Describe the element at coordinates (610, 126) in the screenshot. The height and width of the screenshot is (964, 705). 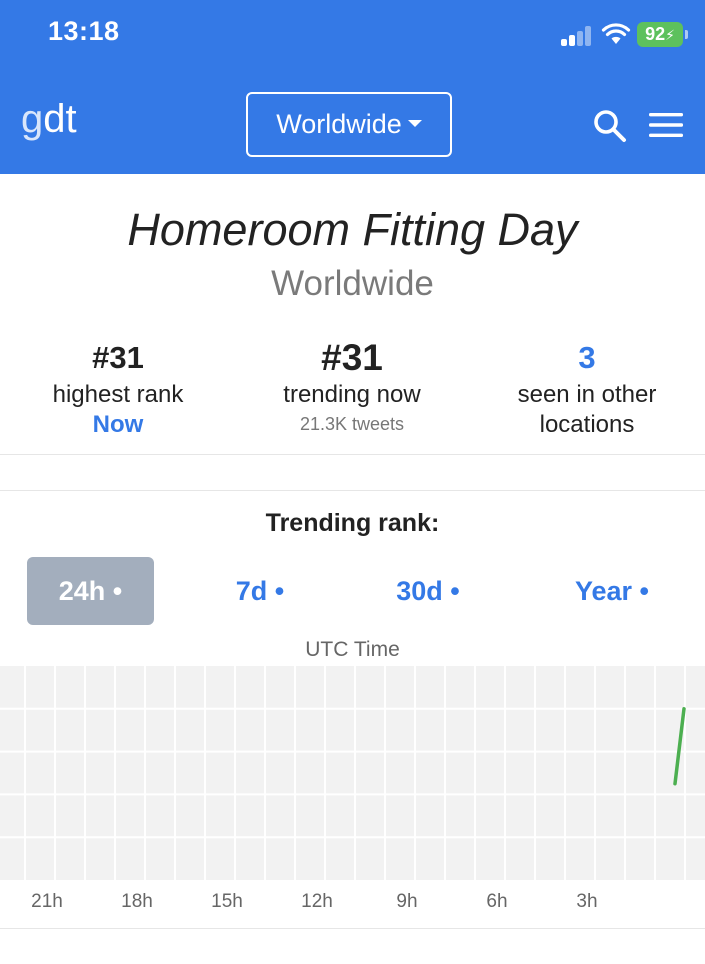
I see `search-icon` at that location.